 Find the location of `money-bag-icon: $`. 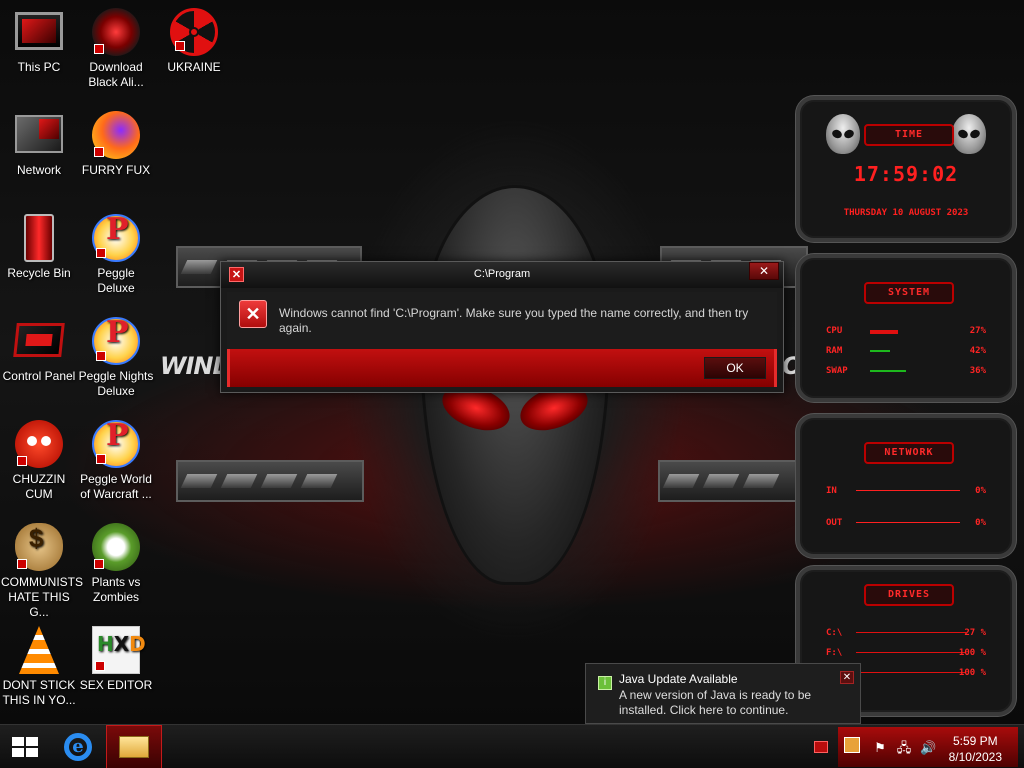

money-bag-icon: $ is located at coordinates (39, 547).